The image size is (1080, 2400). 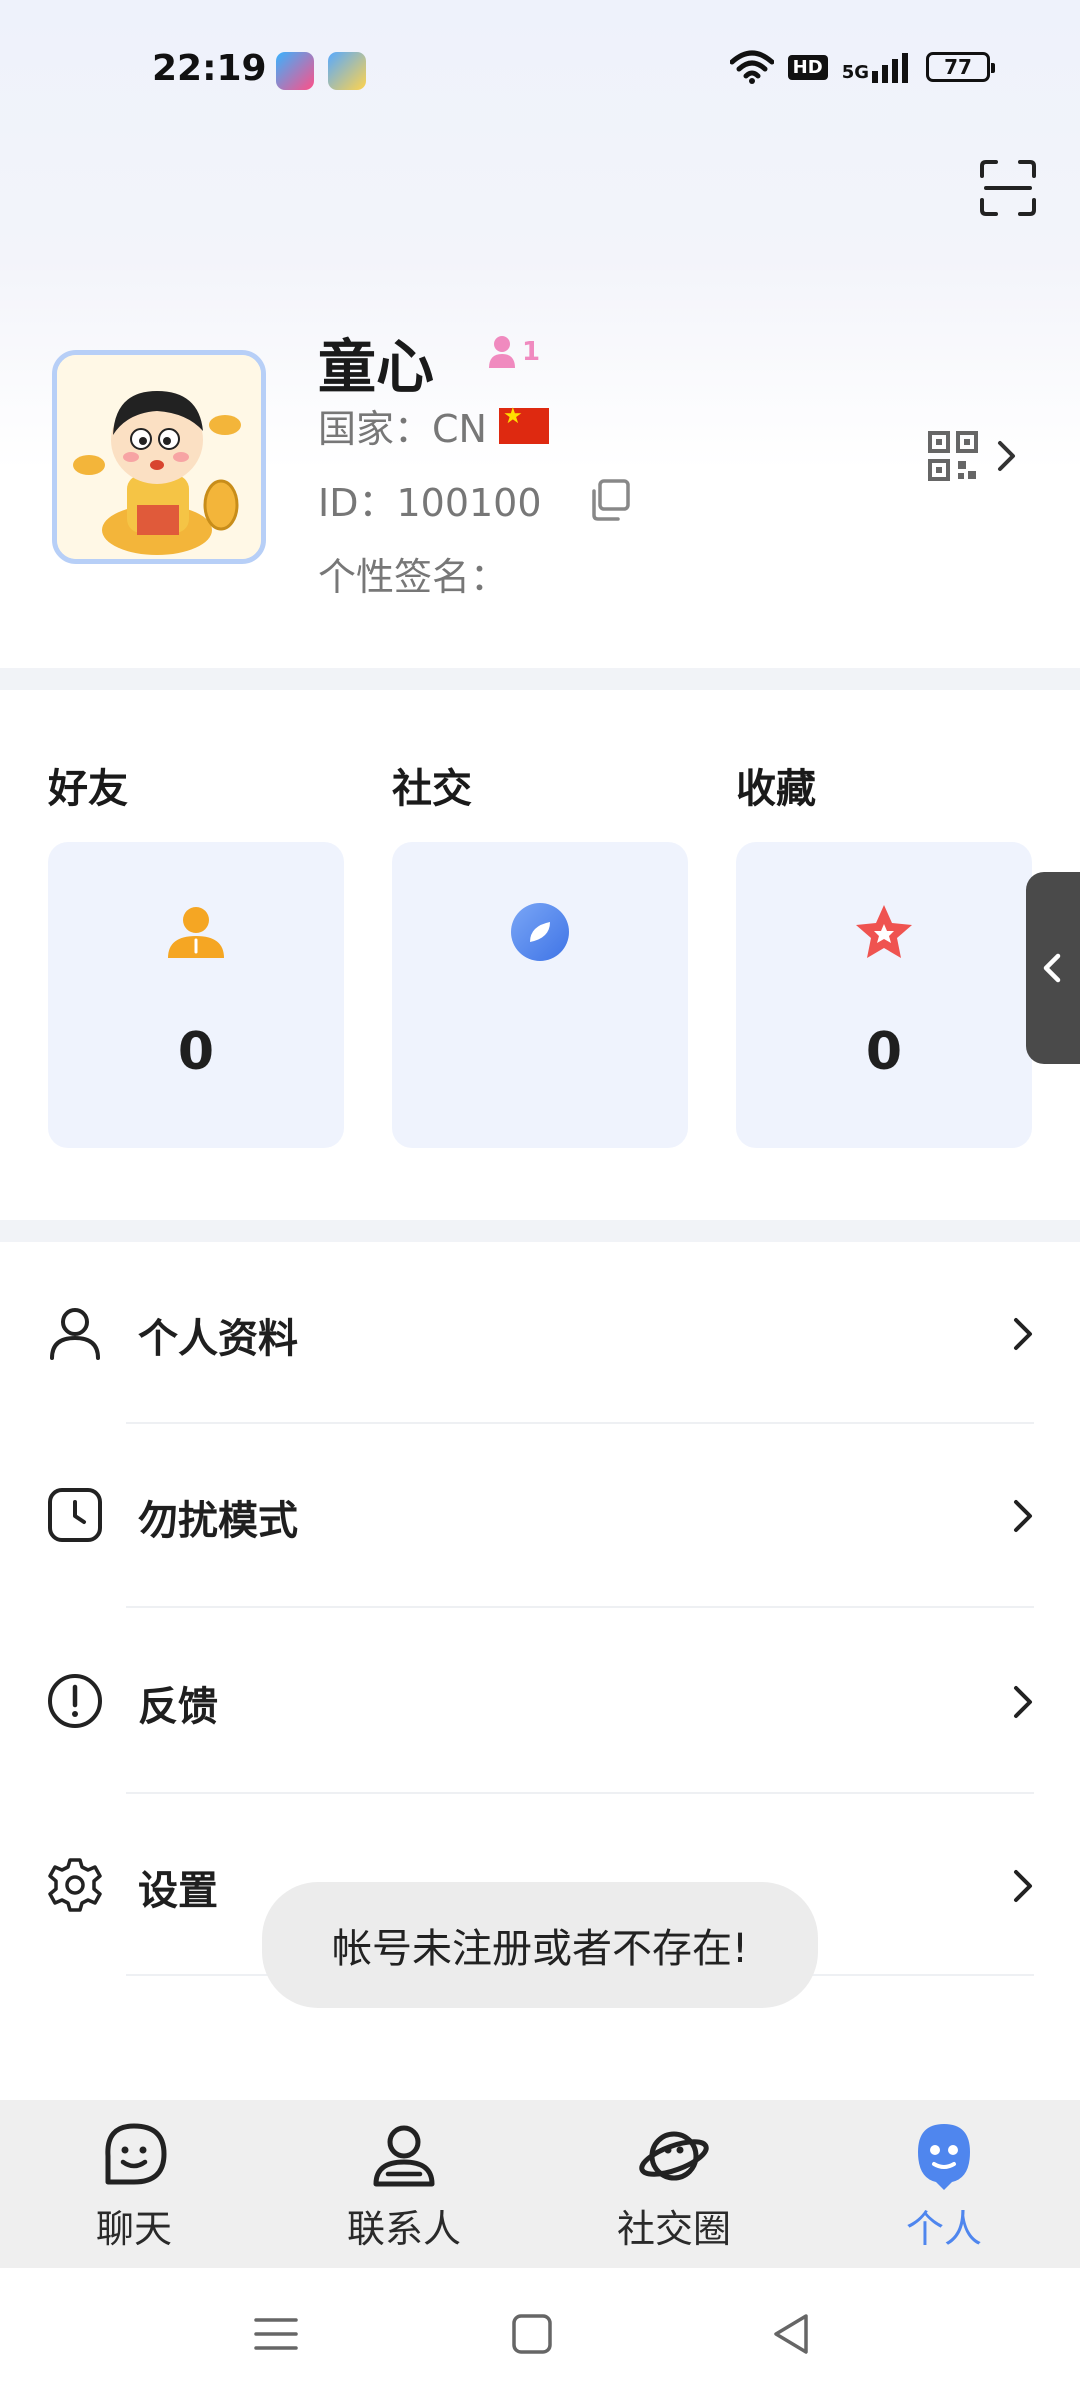 I want to click on system-navigation-bar, so click(x=540, y=2334).